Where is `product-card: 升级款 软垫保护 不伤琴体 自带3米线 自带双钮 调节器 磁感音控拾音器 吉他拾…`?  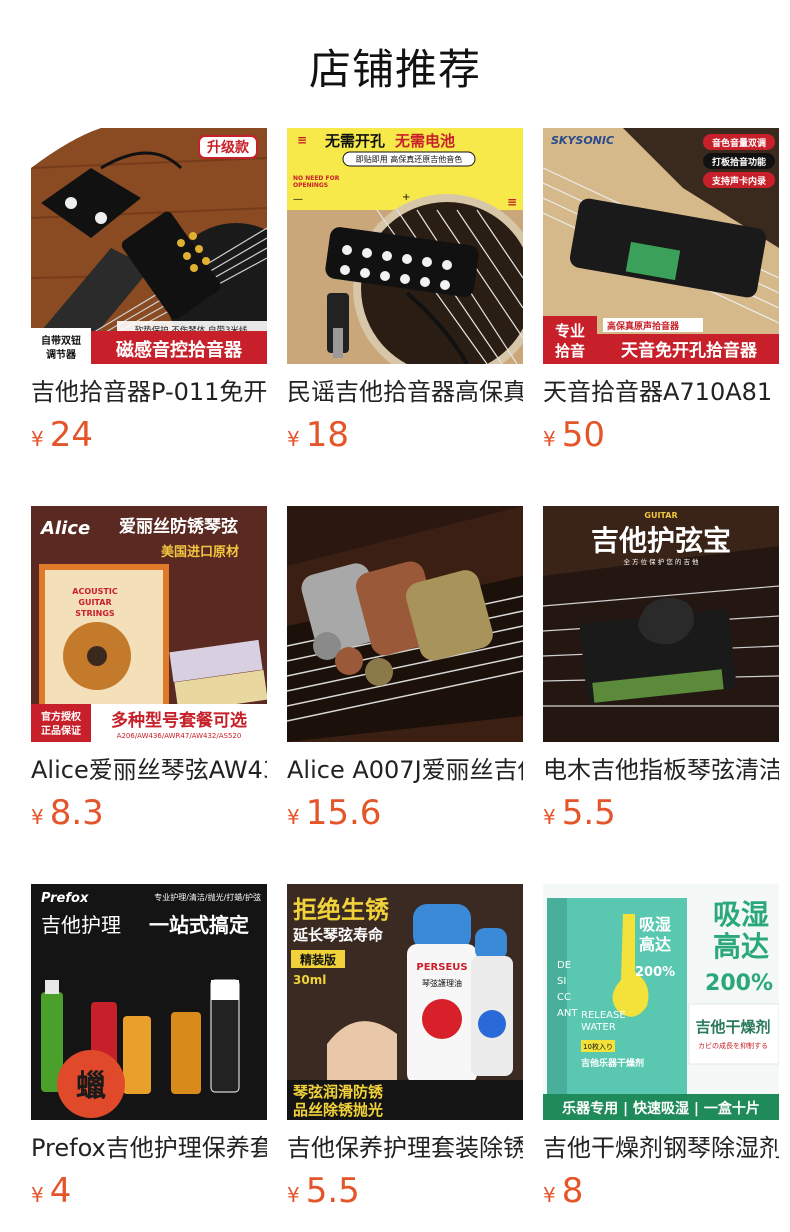 product-card: 升级款 软垫保护 不伤琴体 自带3米线 自带双钮 调节器 磁感音控拾音器 吉他拾… is located at coordinates (149, 291).